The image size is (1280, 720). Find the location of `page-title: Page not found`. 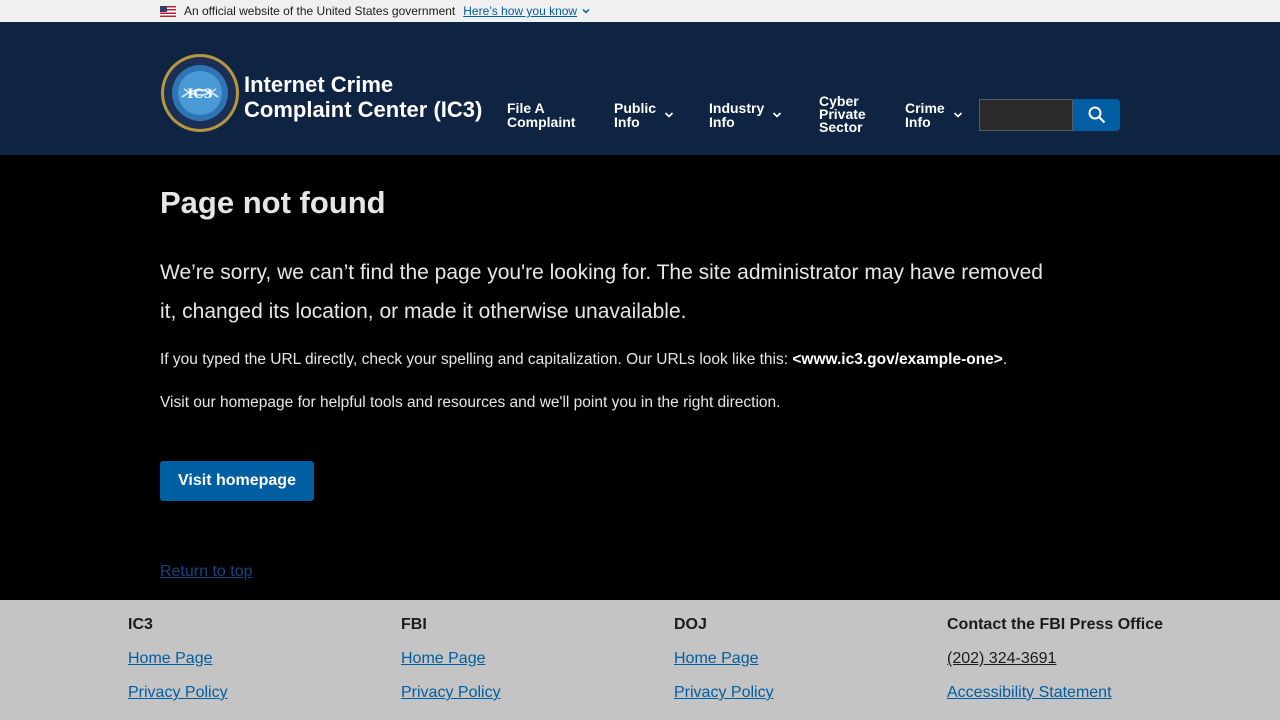

page-title: Page not found is located at coordinates (273, 202).